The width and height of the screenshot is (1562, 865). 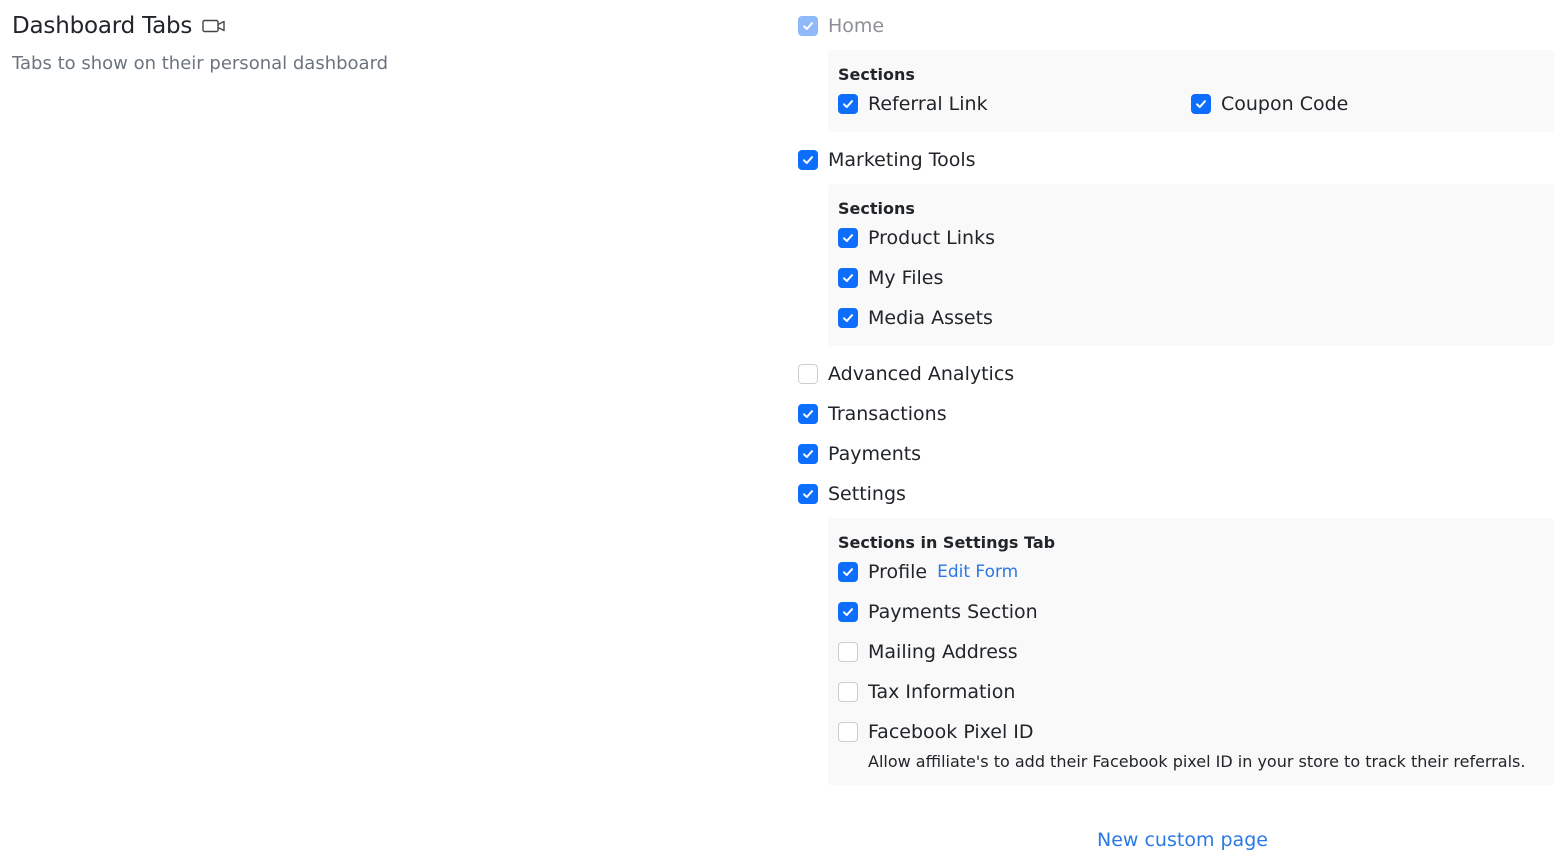 What do you see at coordinates (930, 318) in the screenshot?
I see `media-assets-label: Media Assets` at bounding box center [930, 318].